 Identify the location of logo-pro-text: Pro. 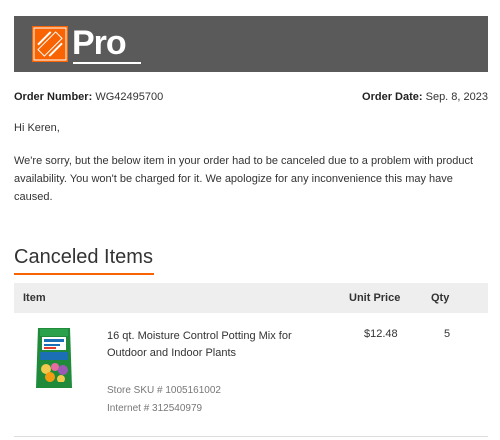
(99, 43).